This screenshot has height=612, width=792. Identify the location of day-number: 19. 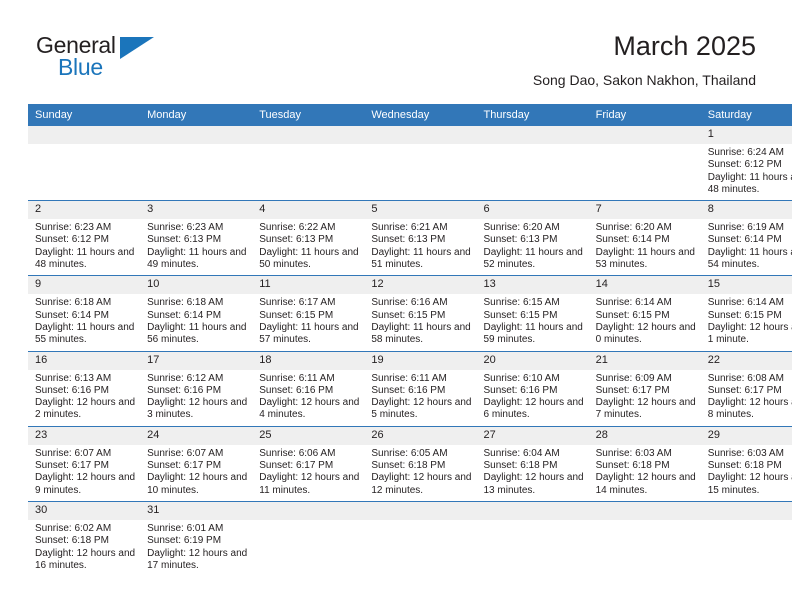
(420, 360).